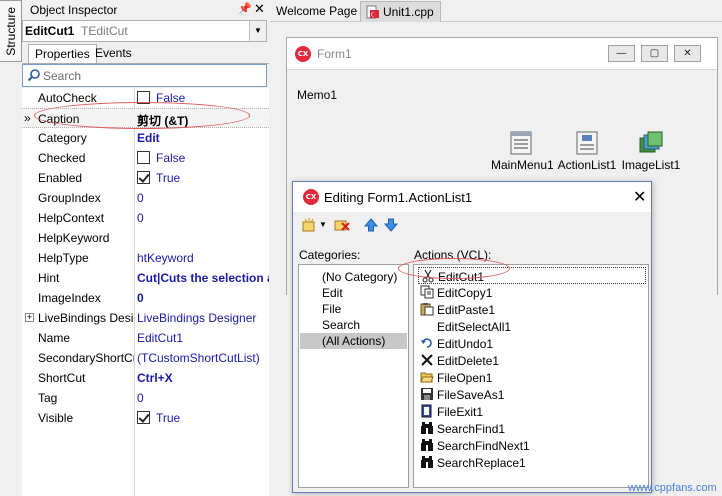 The image size is (722, 496). Describe the element at coordinates (86, 318) in the screenshot. I see `property-name: LiveBindings Designer` at that location.